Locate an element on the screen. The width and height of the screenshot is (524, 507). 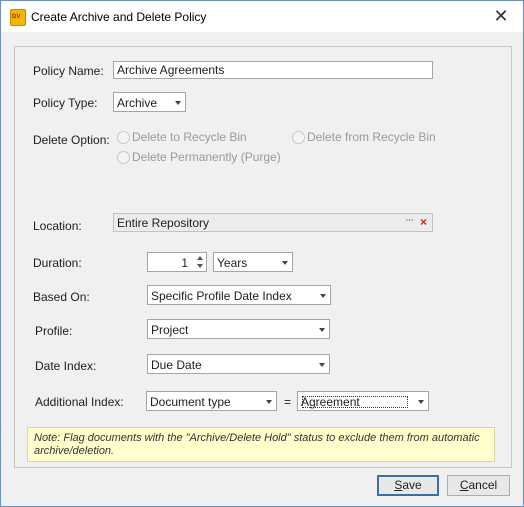
location-value: Entire Repository is located at coordinates (163, 223).